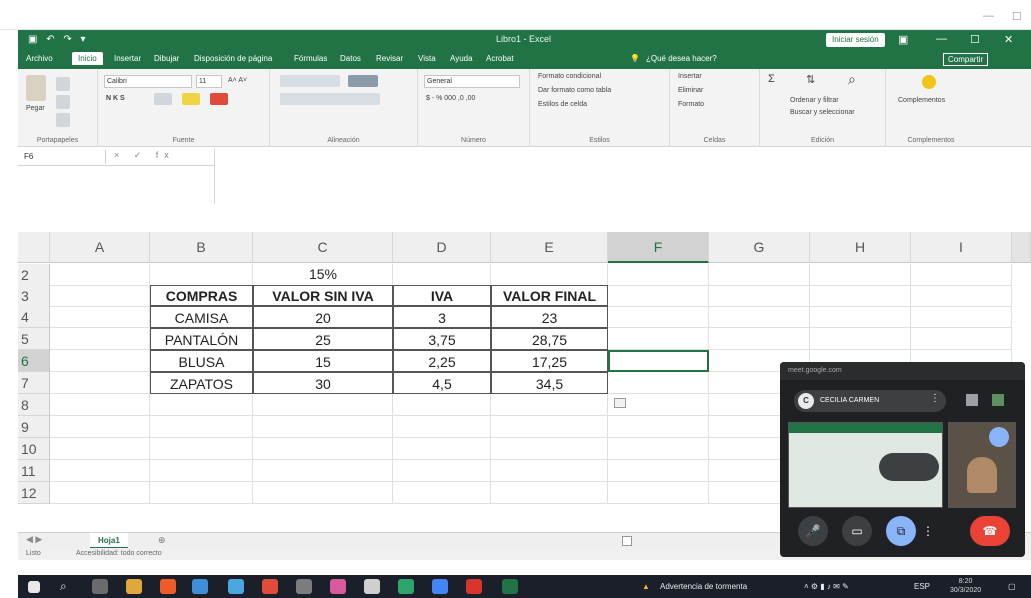  I want to click on row-header: 2, so click(34, 275).